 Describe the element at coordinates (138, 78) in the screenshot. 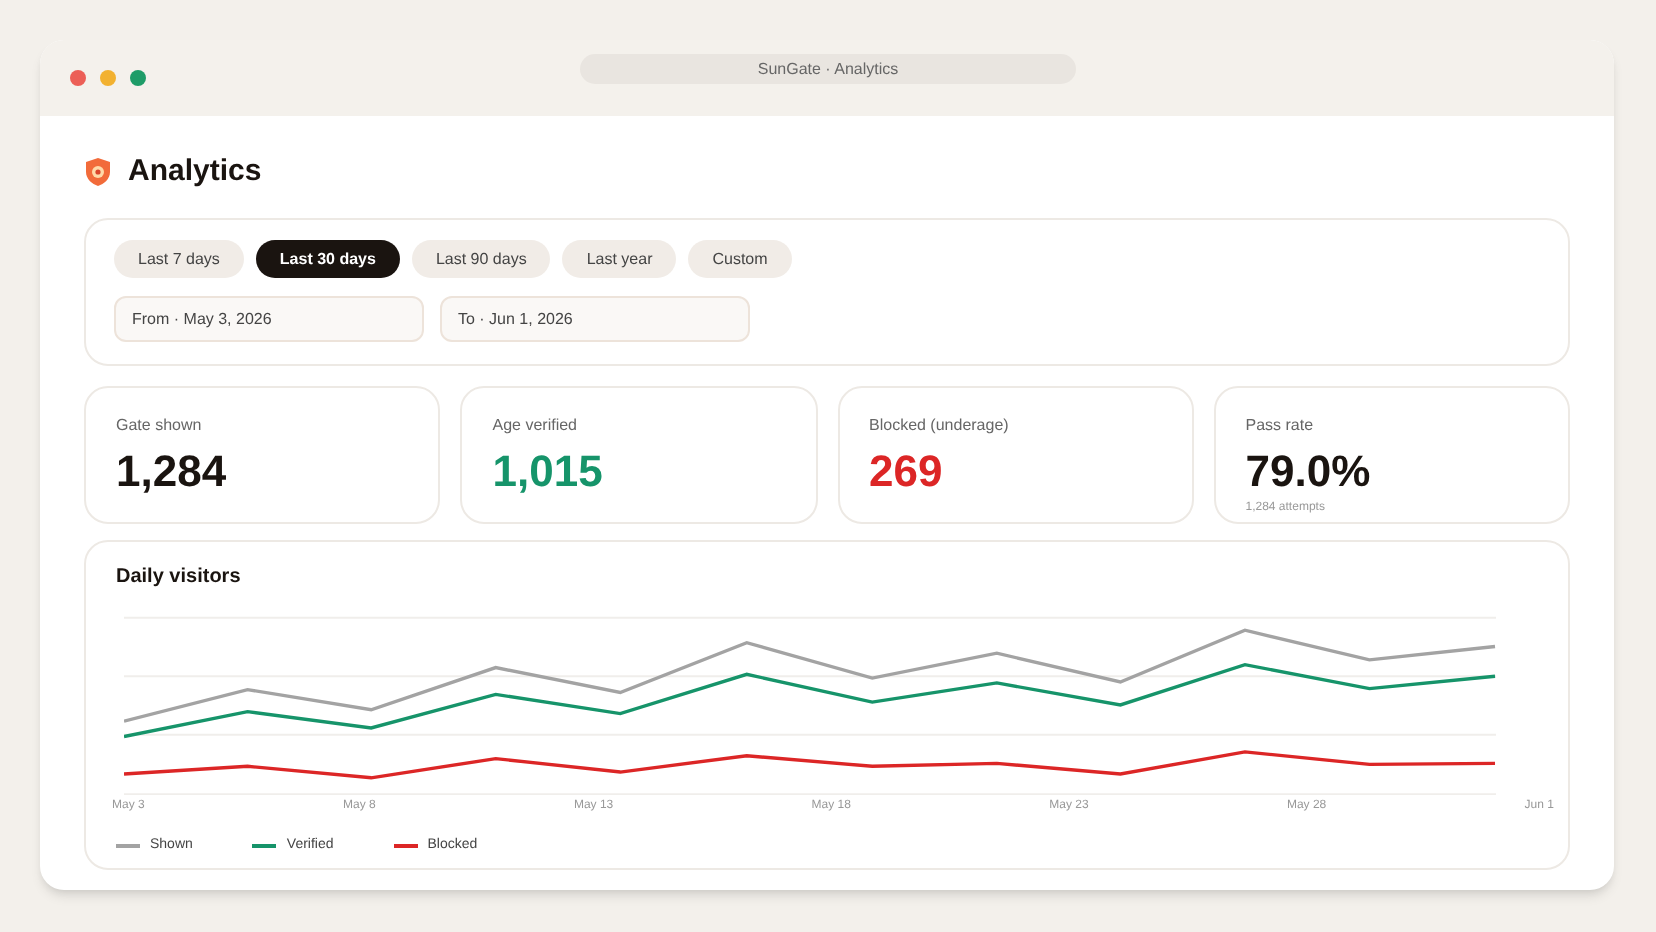

I see `maximize-icon` at that location.